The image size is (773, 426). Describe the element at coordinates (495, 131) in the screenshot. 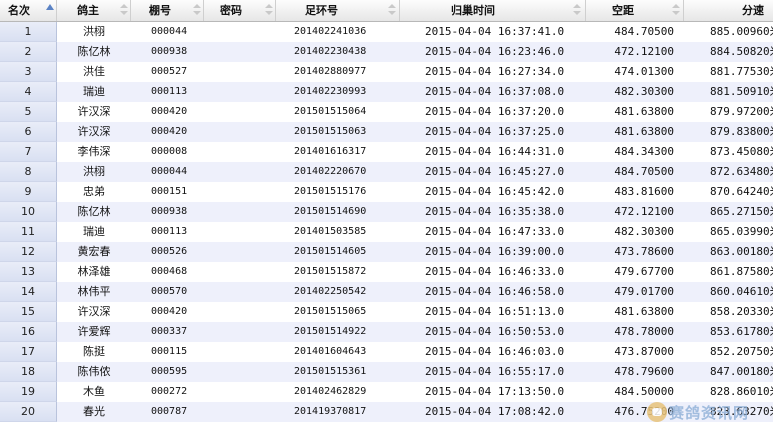

I see `cell-time: 2015-04-04 16:37:25.0` at that location.